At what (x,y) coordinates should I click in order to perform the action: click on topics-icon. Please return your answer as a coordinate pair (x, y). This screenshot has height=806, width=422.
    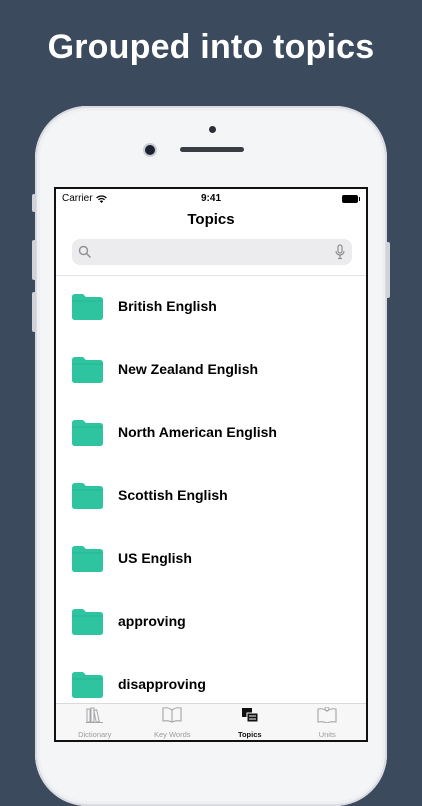
    Looking at the image, I should click on (250, 717).